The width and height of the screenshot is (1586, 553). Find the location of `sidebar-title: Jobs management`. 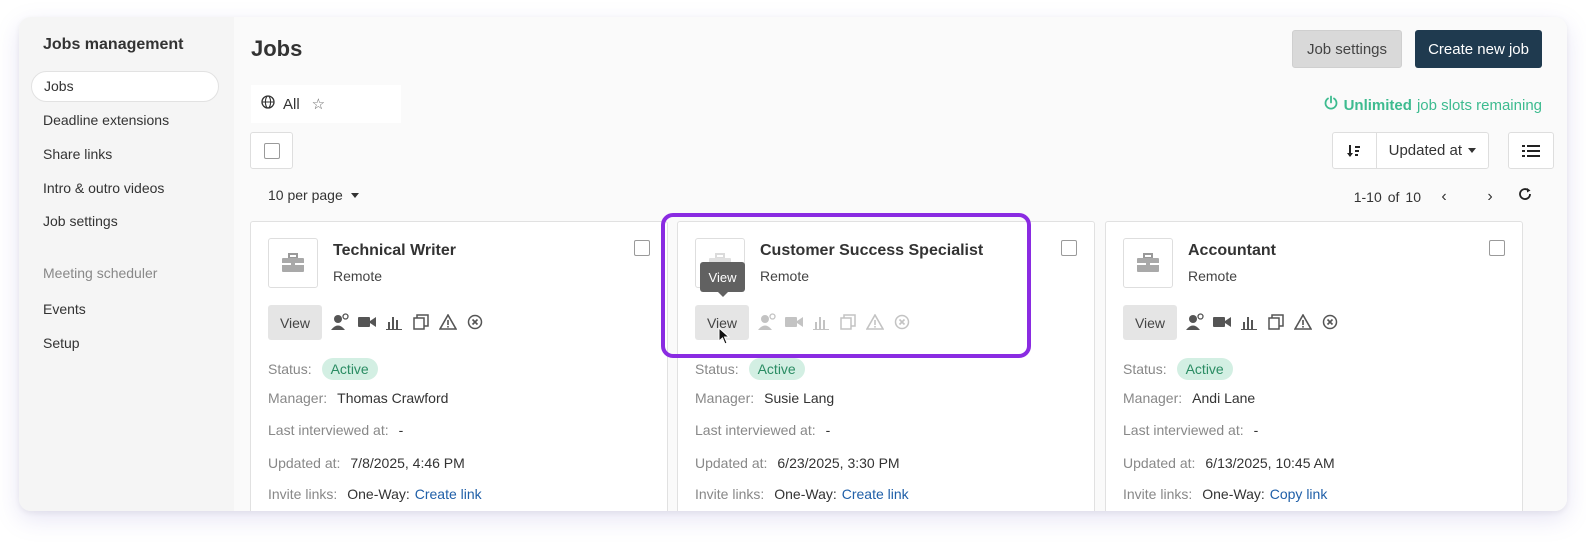

sidebar-title: Jobs management is located at coordinates (113, 44).